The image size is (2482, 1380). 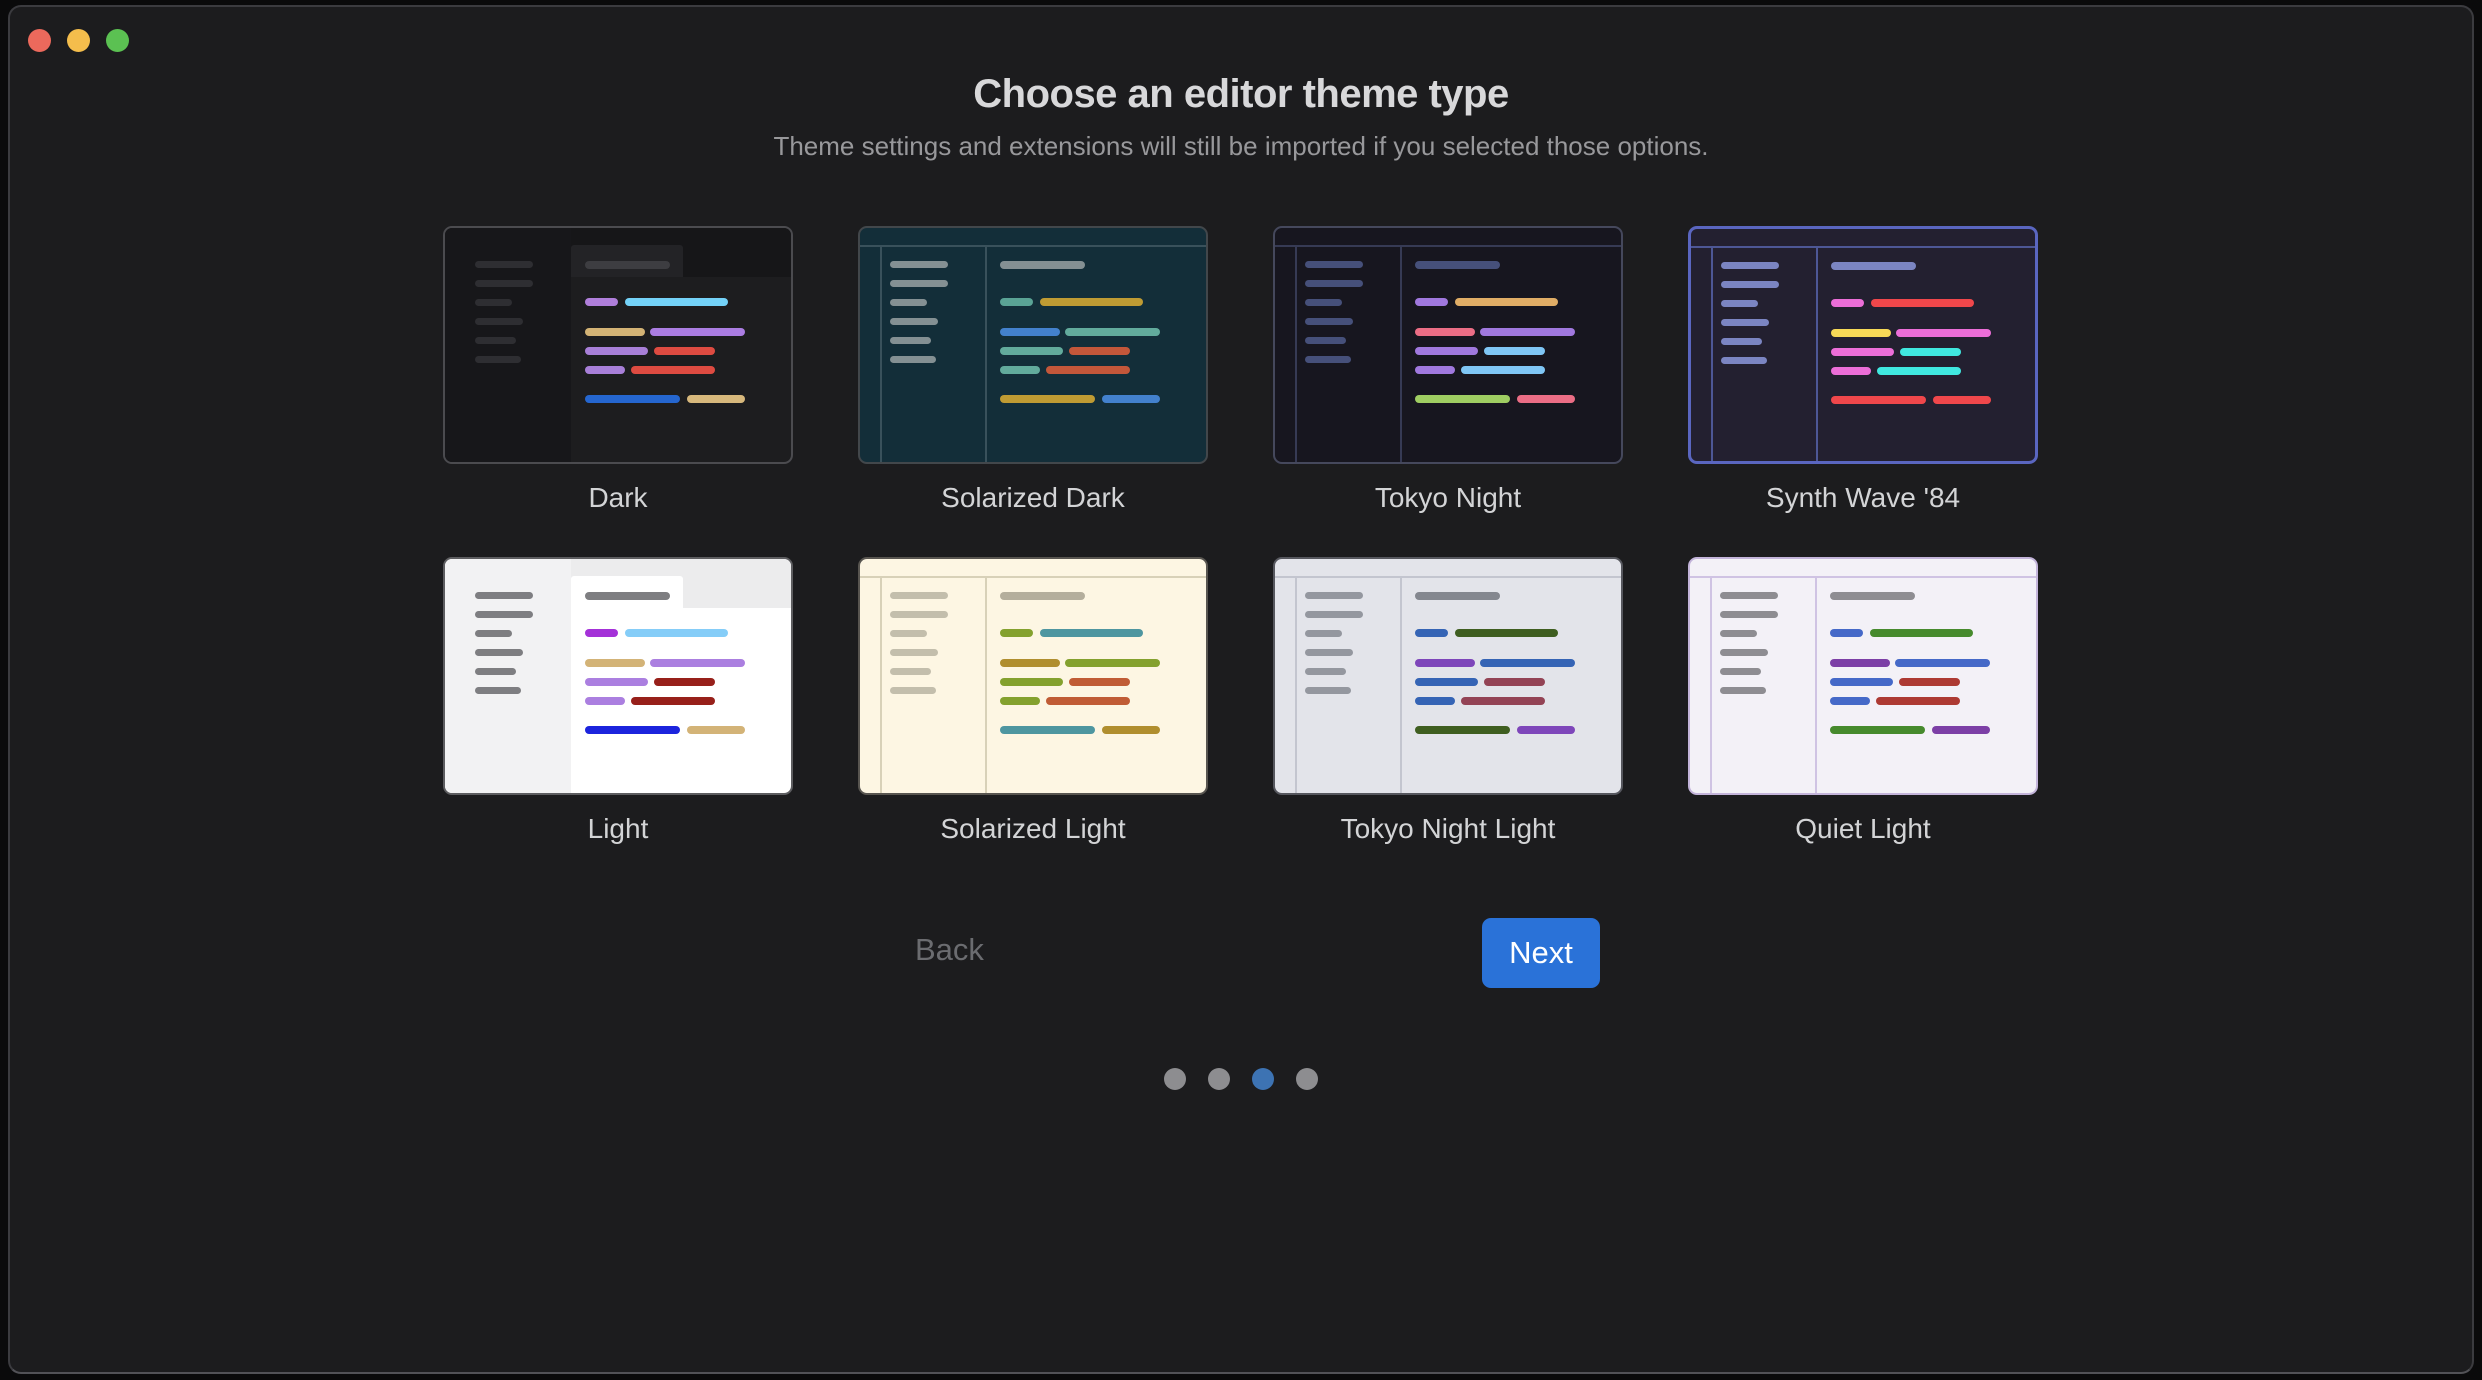 I want to click on theme-label: Quiet Light, so click(x=1863, y=828).